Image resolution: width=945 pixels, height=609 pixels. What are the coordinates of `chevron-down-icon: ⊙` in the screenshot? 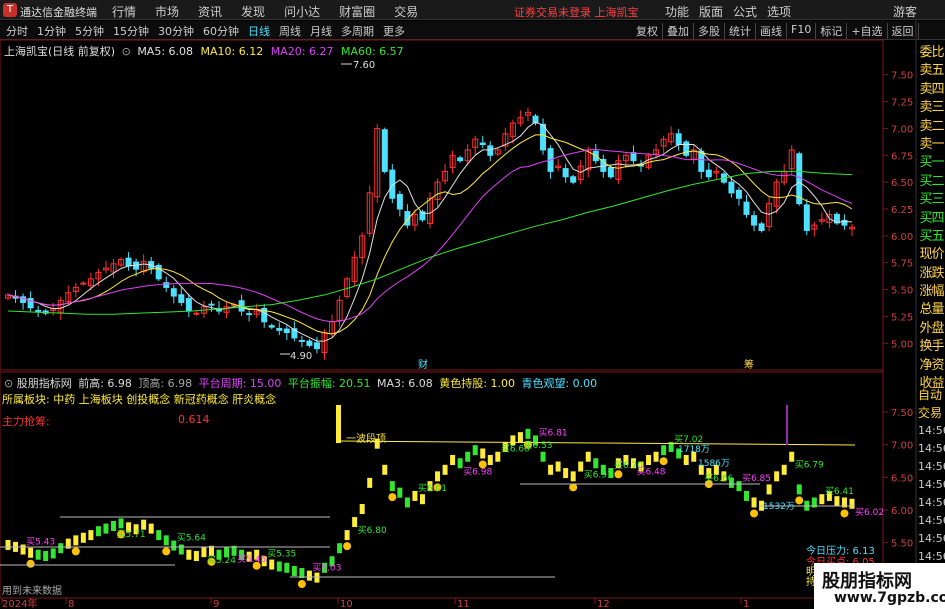 It's located at (126, 51).